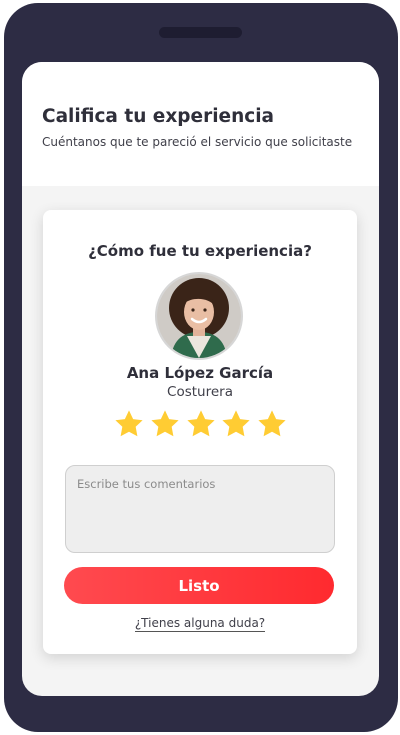 Image resolution: width=400 pixels, height=735 pixels. I want to click on star-2-icon, so click(165, 424).